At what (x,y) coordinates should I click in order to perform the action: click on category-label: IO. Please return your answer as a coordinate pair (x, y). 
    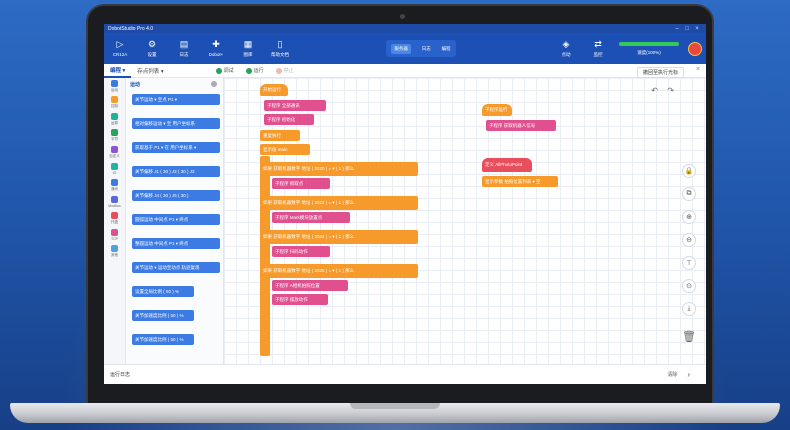
    Looking at the image, I should click on (114, 172).